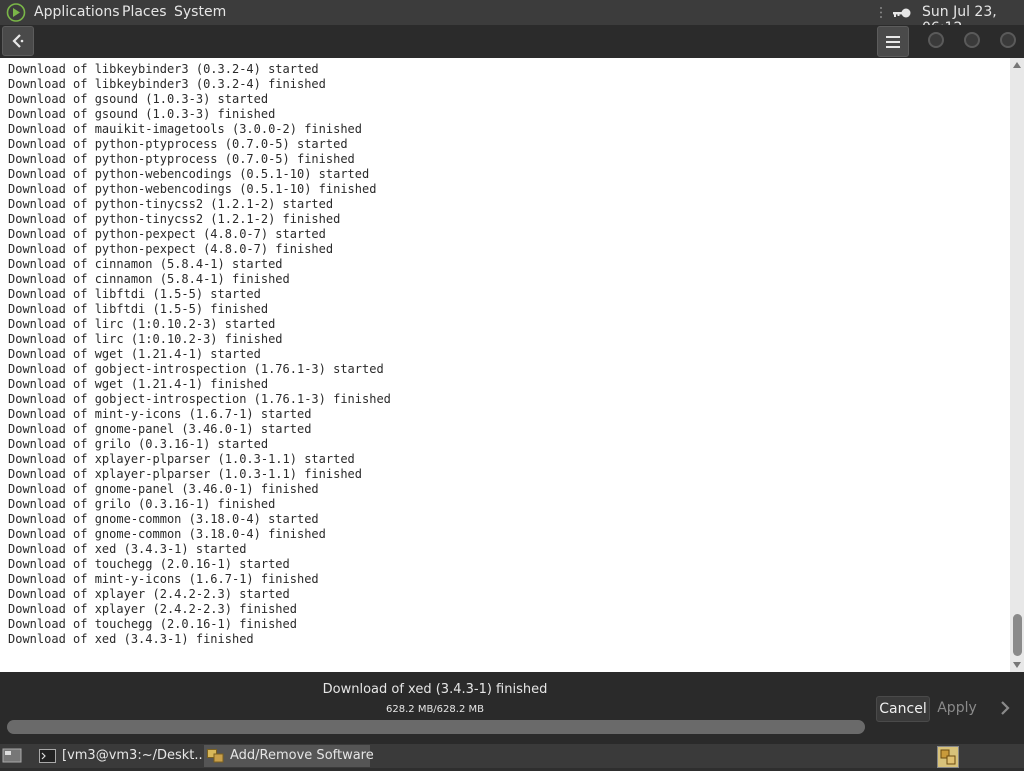 The image size is (1024, 771). I want to click on log-line: Download of xed (3.4.3-1) started, so click(127, 549).